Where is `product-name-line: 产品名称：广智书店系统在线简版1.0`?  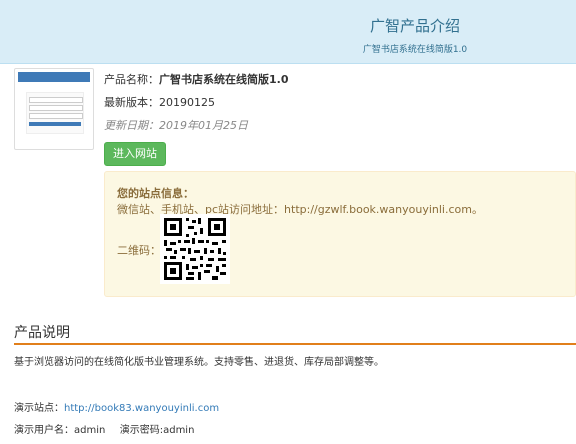
product-name-line: 产品名称：广智书店系统在线简版1.0 is located at coordinates (196, 80).